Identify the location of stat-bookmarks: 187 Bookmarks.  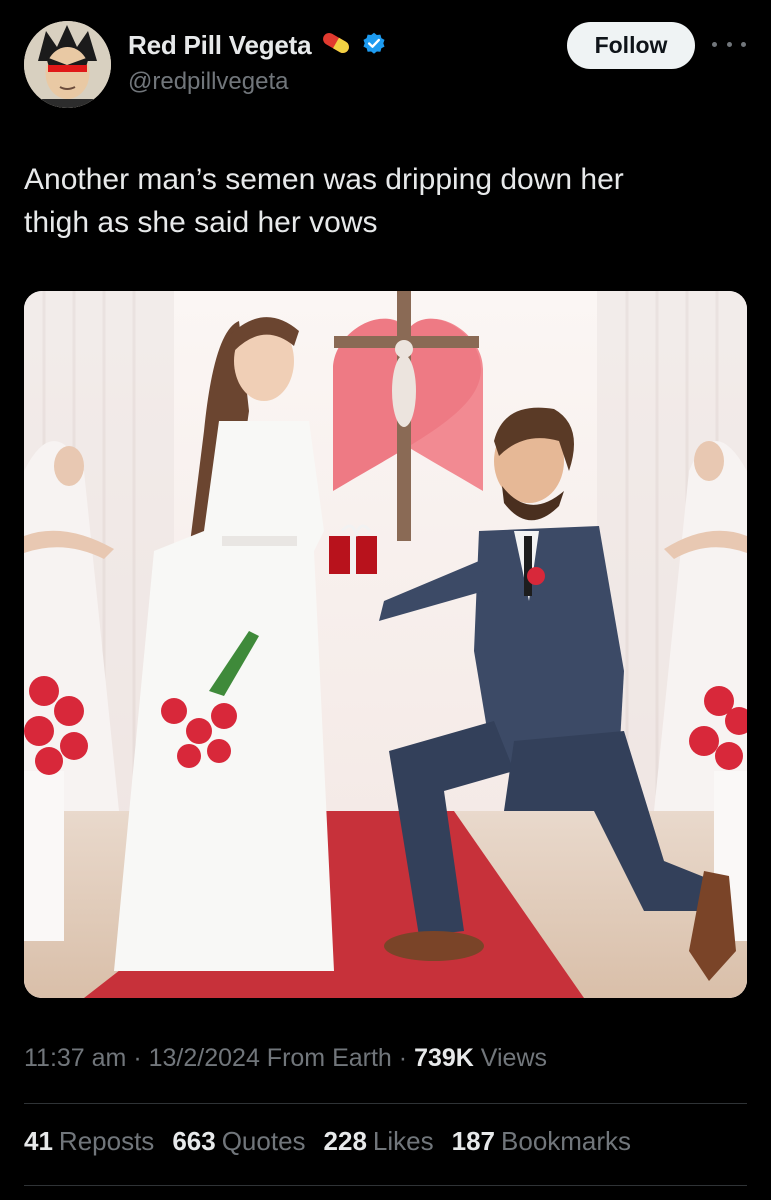
(541, 1141).